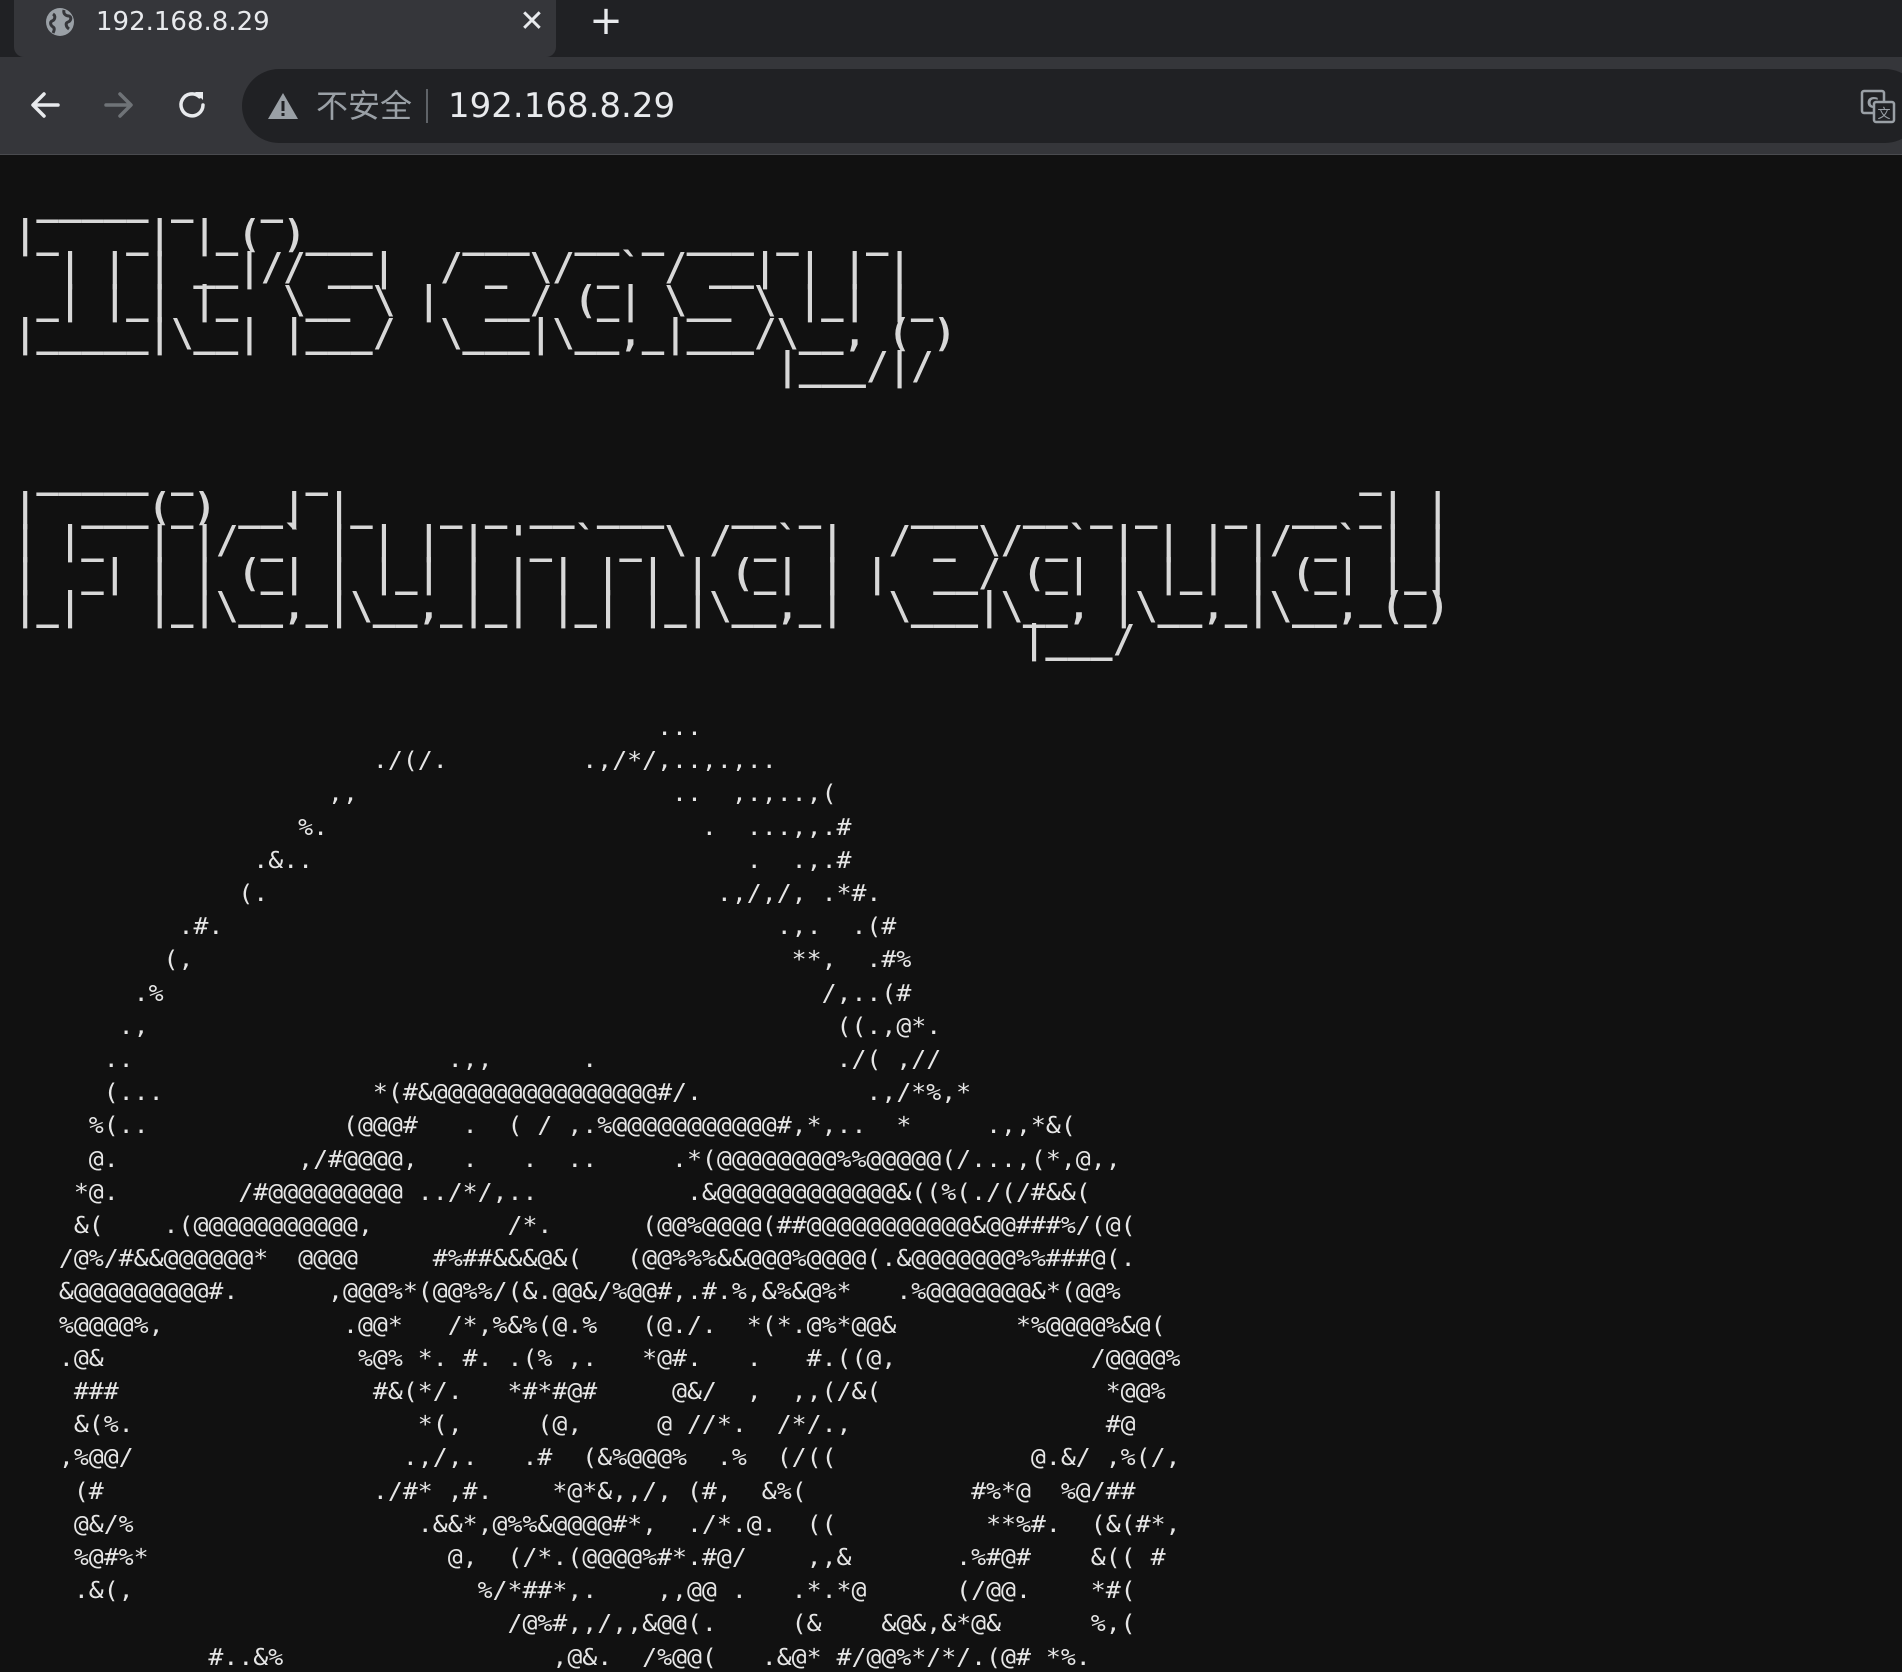  What do you see at coordinates (60, 22) in the screenshot?
I see `globe-icon` at bounding box center [60, 22].